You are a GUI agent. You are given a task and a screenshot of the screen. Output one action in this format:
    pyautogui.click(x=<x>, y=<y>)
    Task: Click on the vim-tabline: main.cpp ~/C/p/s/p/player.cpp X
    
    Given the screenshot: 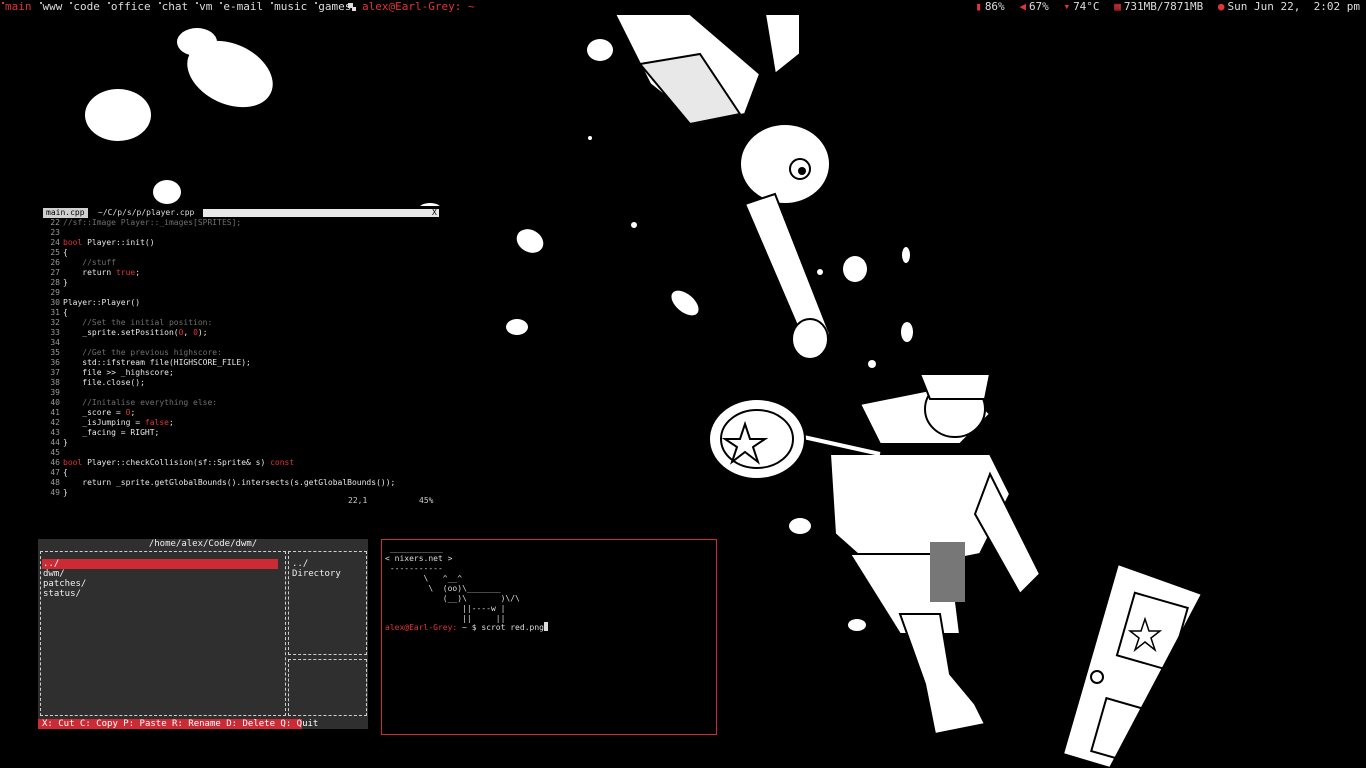 What is the action you would take?
    pyautogui.click(x=243, y=213)
    